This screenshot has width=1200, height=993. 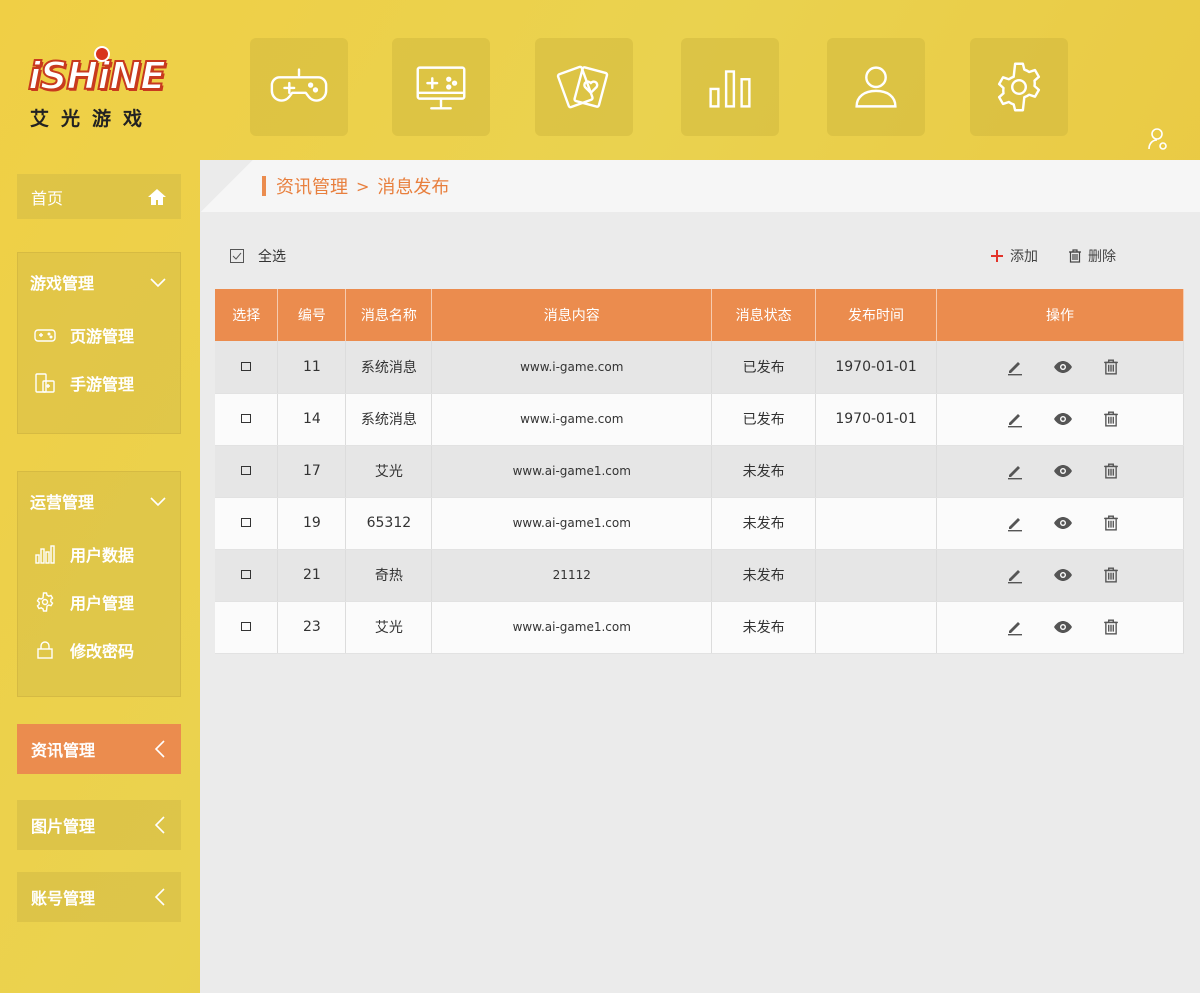 What do you see at coordinates (99, 825) in the screenshot?
I see `sidebar-item-images: 图片管理` at bounding box center [99, 825].